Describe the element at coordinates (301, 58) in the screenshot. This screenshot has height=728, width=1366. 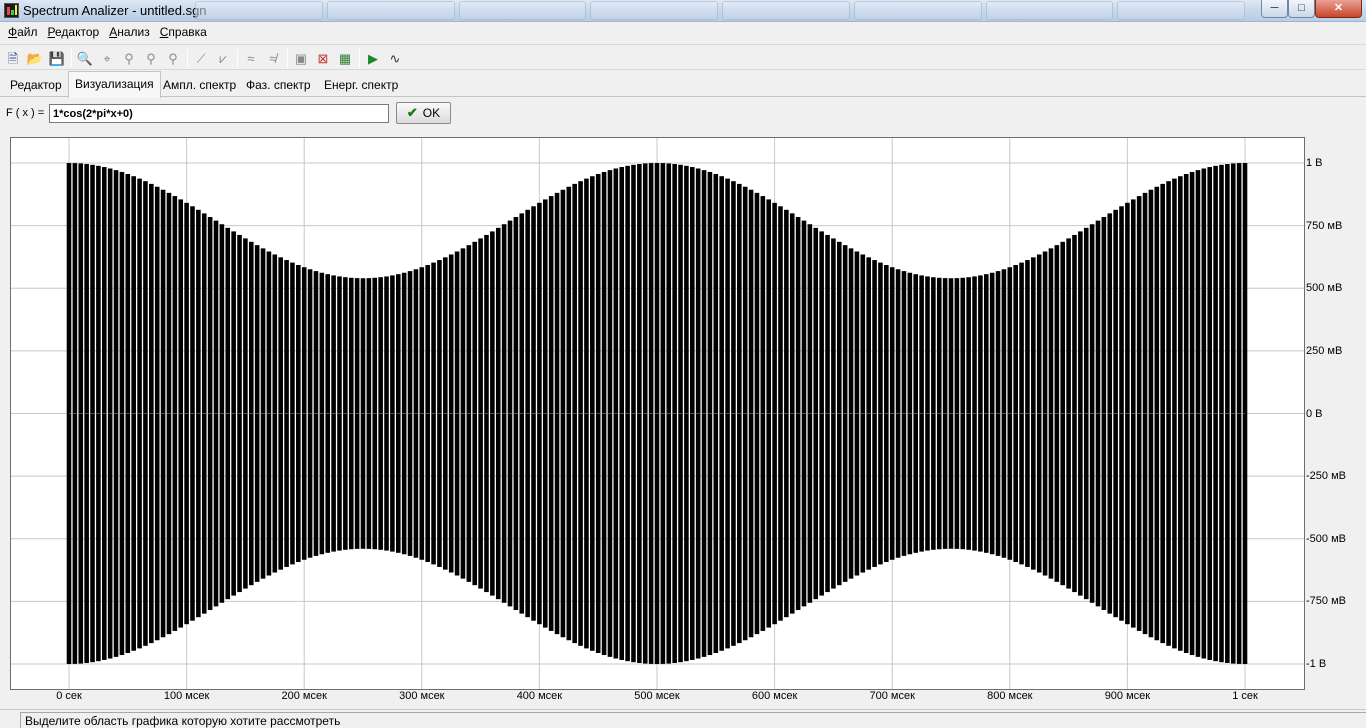
I see `zoom-region-icon: ▣` at that location.